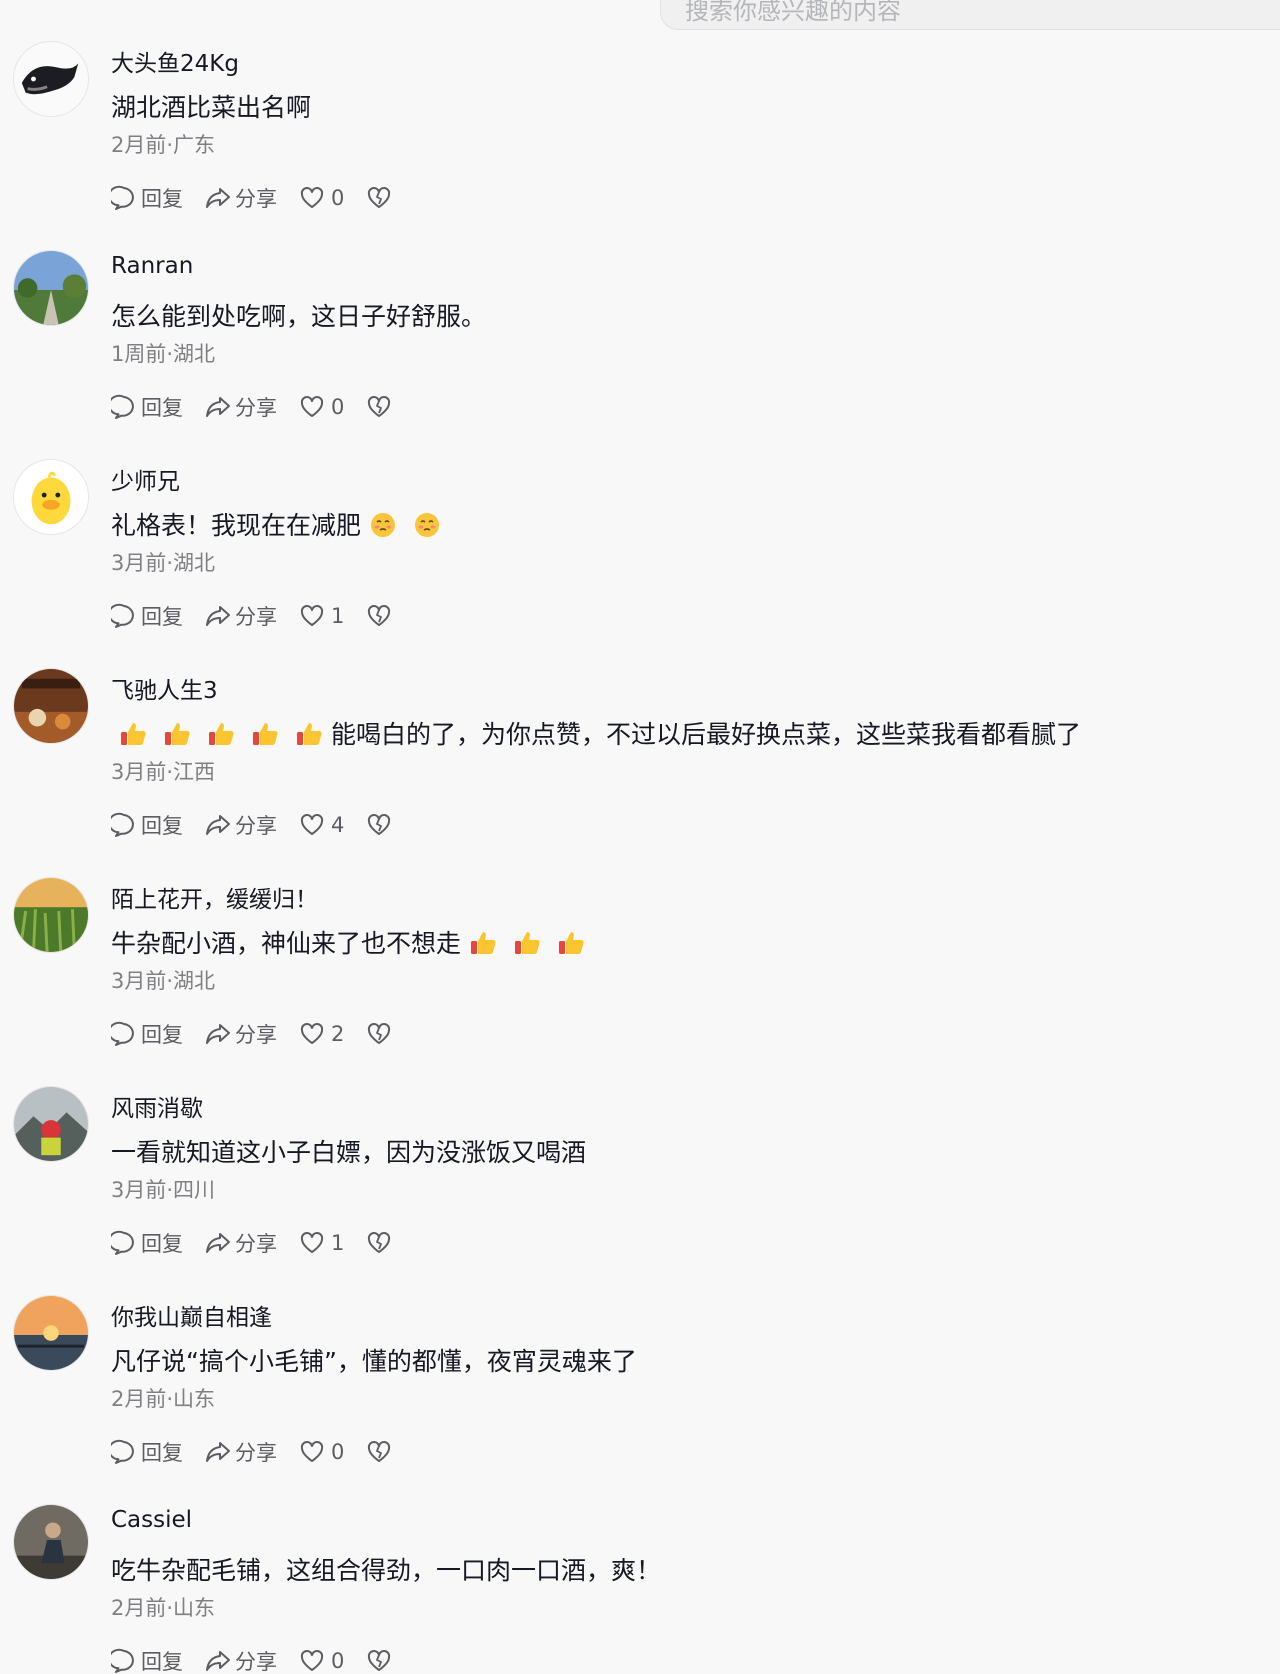 This screenshot has height=1674, width=1280. Describe the element at coordinates (970, 15) in the screenshot. I see `search-input: 搜索你感兴趣的内容` at that location.